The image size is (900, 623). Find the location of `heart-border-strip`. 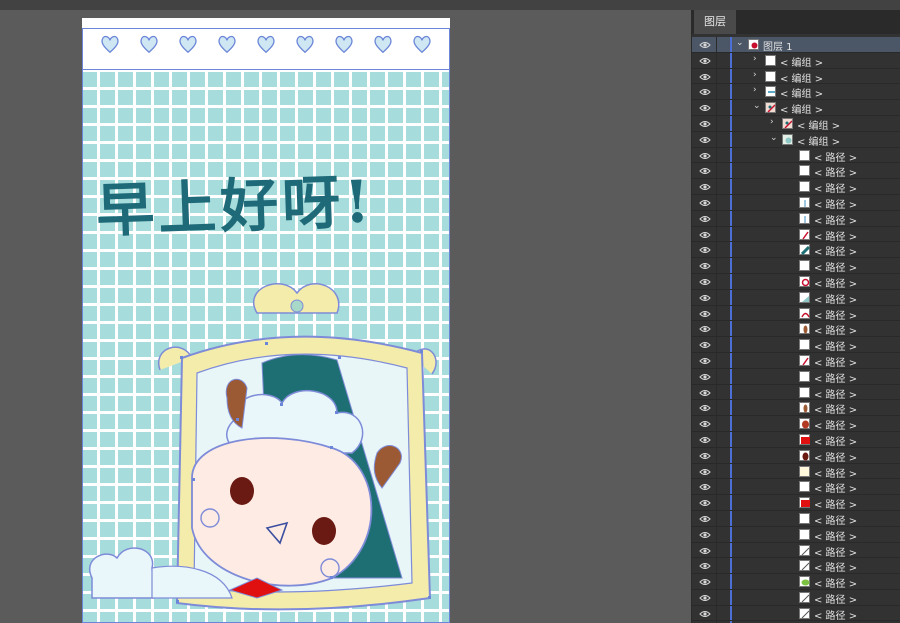

heart-border-strip is located at coordinates (266, 44).